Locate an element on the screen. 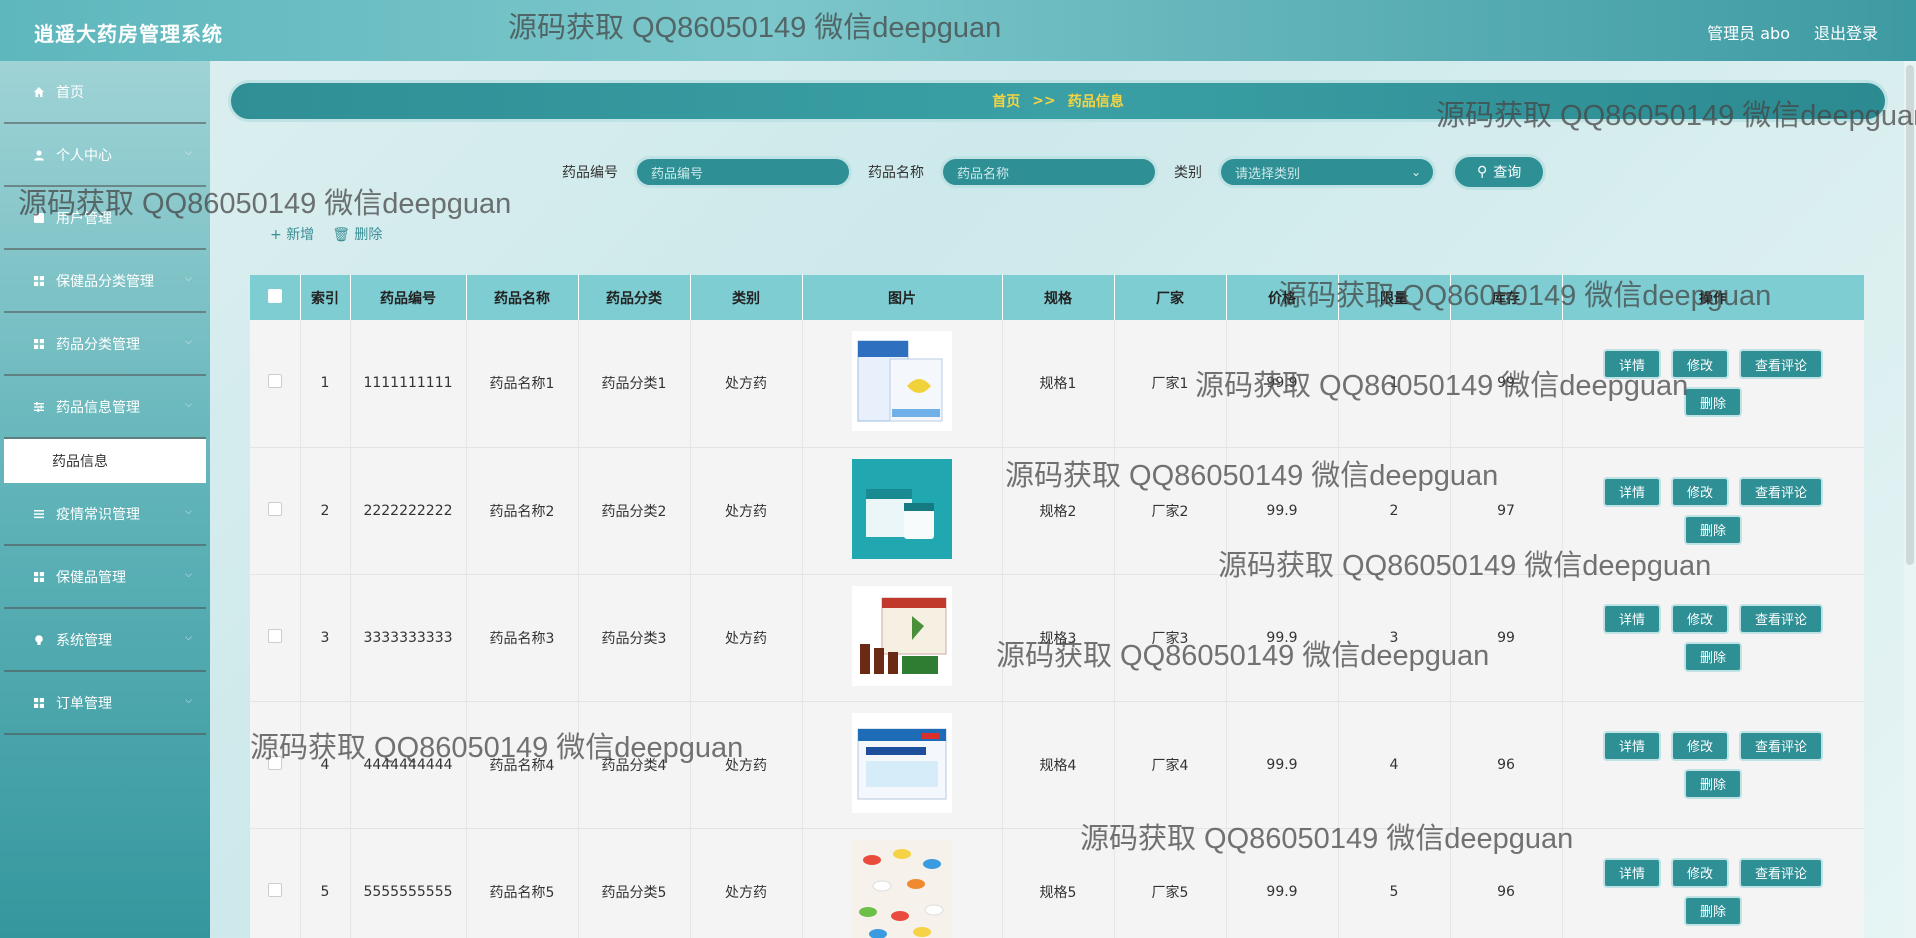 This screenshot has width=1916, height=938. column-header: 药品分类 is located at coordinates (634, 297).